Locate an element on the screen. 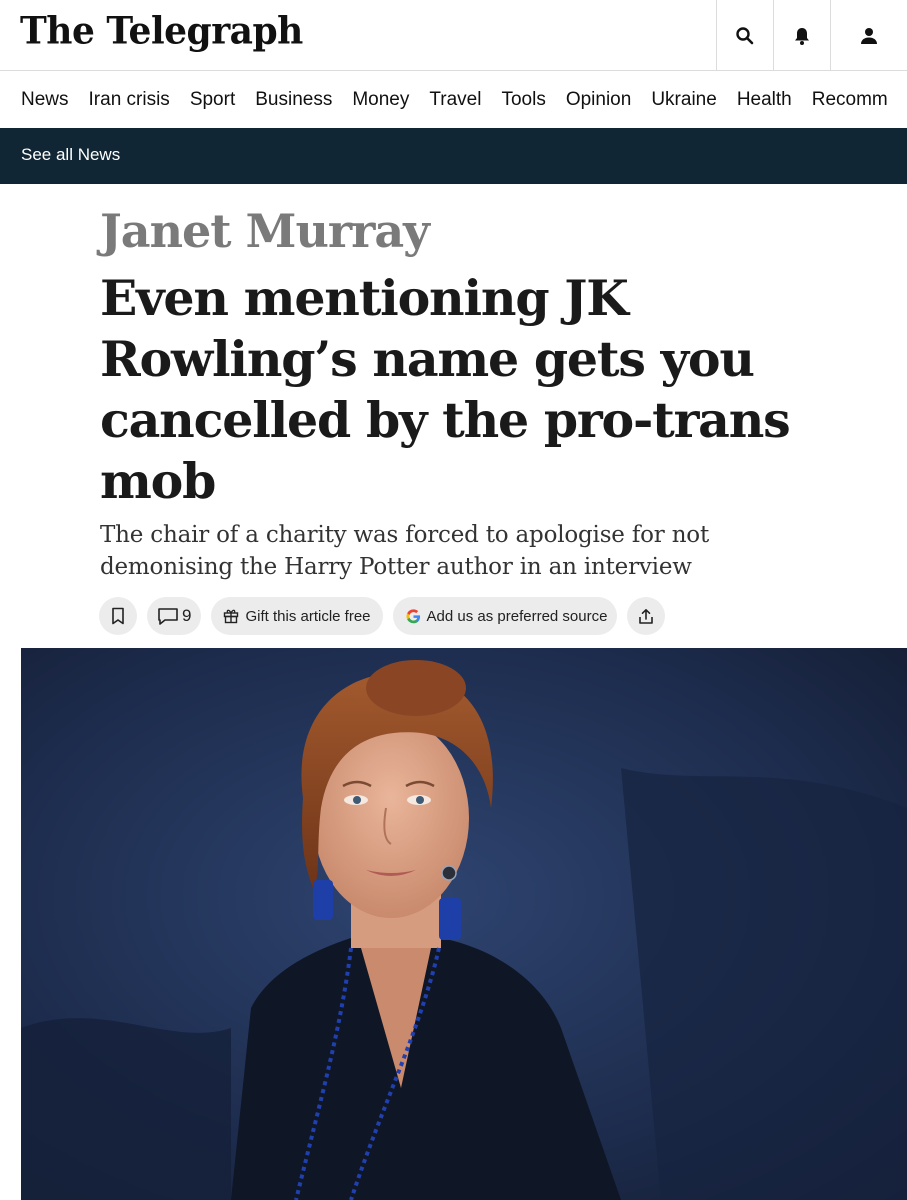 This screenshot has height=1200, width=907. gift-article-label: Gift this article free is located at coordinates (308, 616).